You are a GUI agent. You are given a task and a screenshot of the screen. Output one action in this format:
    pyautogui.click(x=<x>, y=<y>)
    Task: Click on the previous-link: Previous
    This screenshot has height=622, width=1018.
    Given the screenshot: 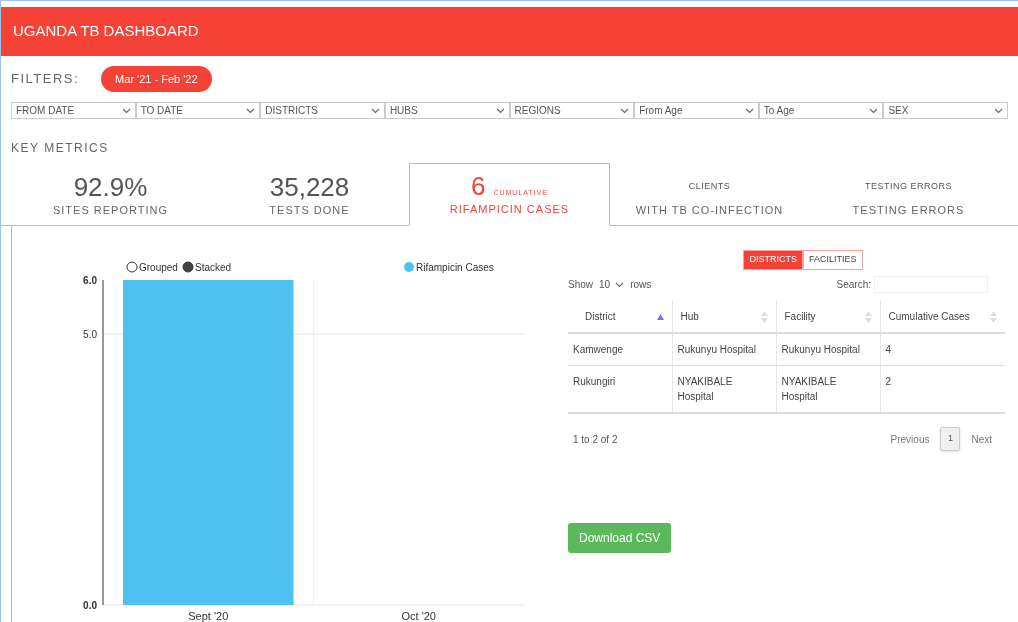 What is the action you would take?
    pyautogui.click(x=910, y=439)
    